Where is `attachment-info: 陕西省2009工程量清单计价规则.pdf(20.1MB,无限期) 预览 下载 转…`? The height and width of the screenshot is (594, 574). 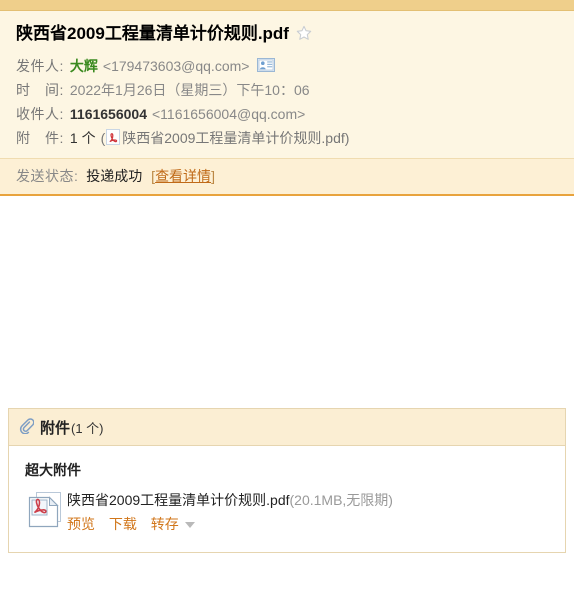 attachment-info: 陕西省2009工程量清单计价规则.pdf(20.1MB,无限期) 预览 下载 转… is located at coordinates (230, 511).